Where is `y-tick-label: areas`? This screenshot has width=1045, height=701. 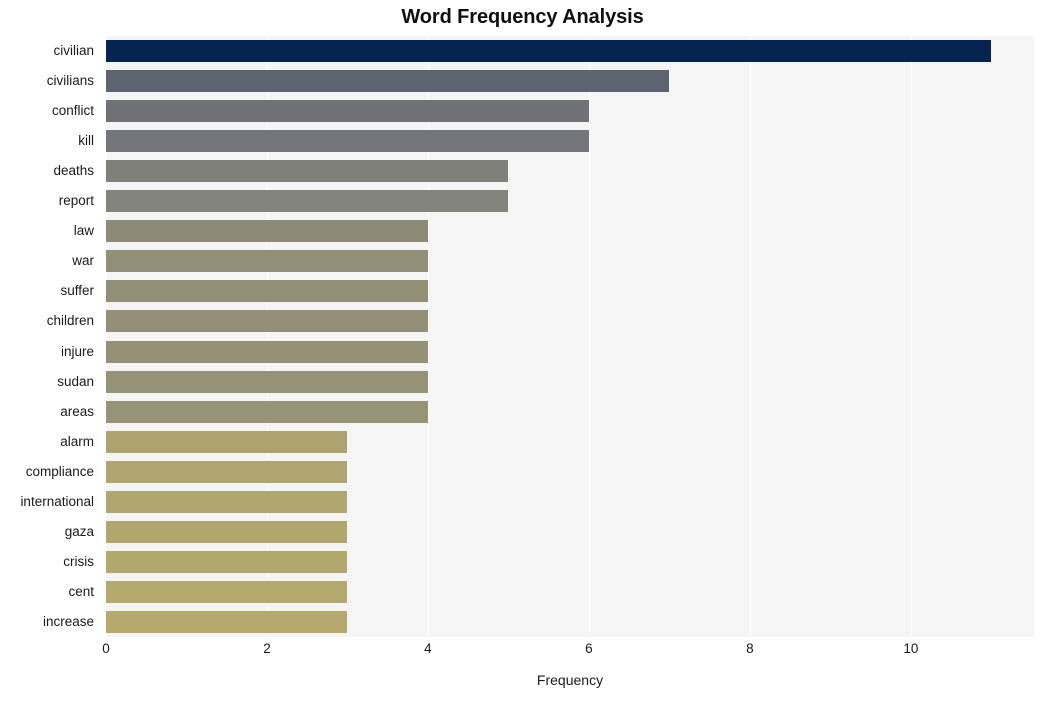
y-tick-label: areas is located at coordinates (77, 411).